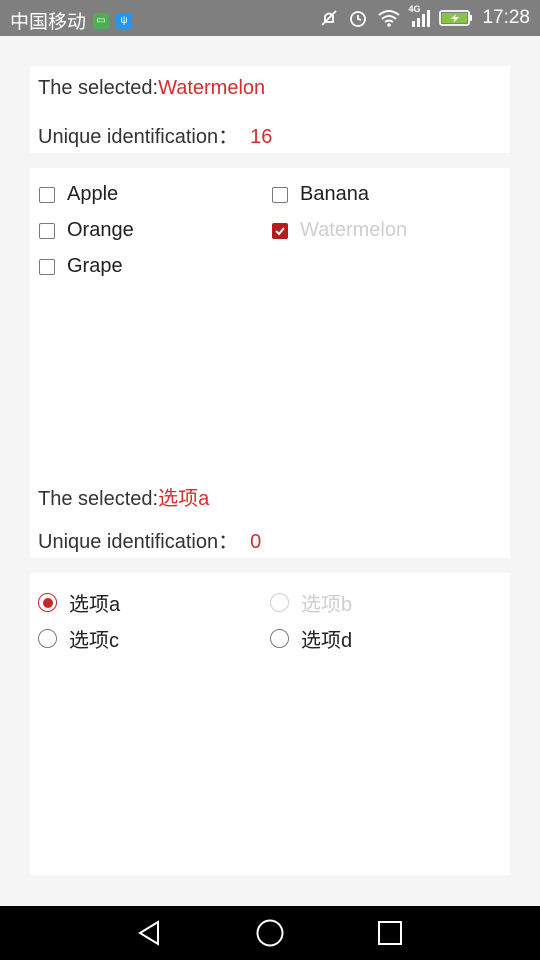 This screenshot has width=540, height=960. I want to click on checkbox-banana: Banana, so click(320, 194).